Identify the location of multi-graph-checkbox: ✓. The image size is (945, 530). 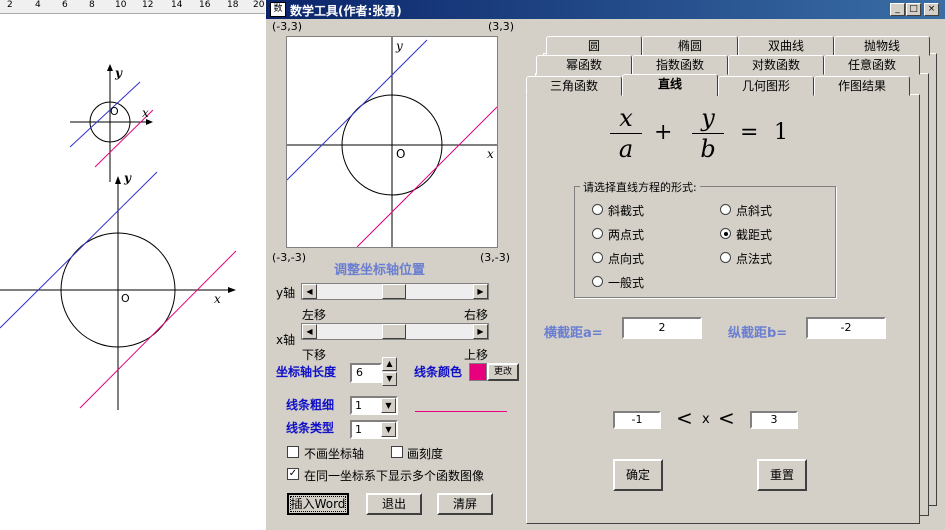
(293, 474).